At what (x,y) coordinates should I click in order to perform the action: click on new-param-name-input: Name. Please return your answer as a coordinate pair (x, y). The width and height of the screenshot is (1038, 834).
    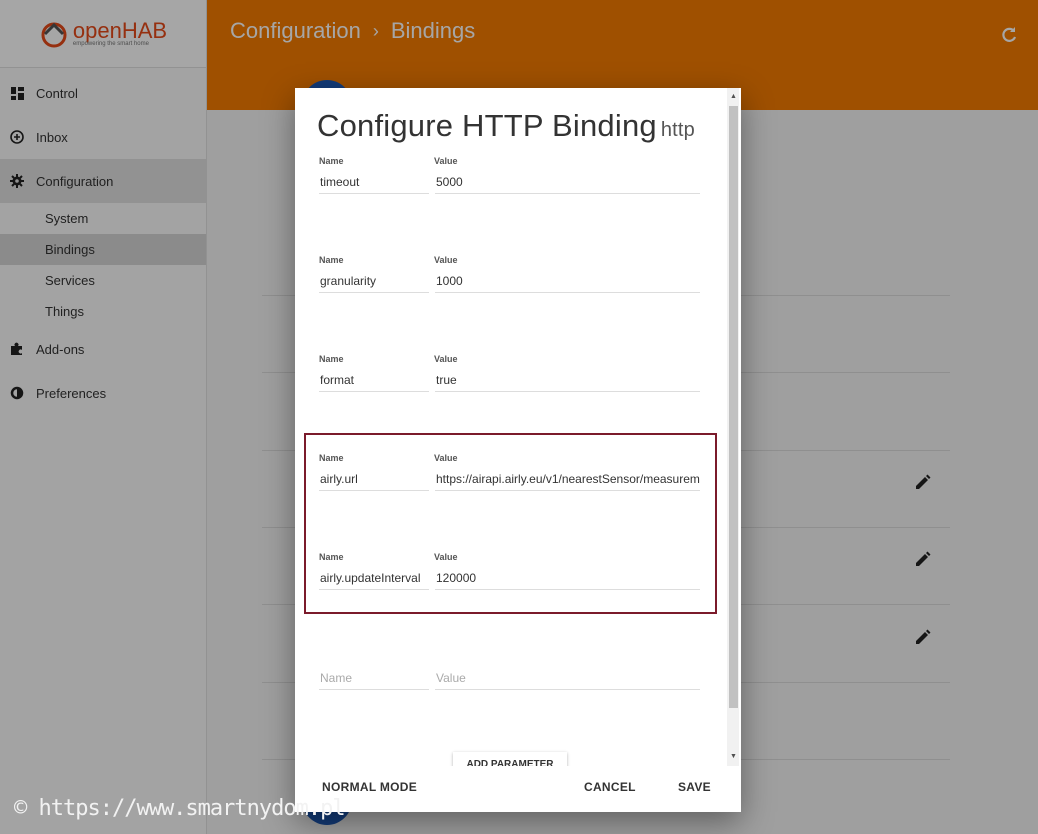
    Looking at the image, I should click on (374, 679).